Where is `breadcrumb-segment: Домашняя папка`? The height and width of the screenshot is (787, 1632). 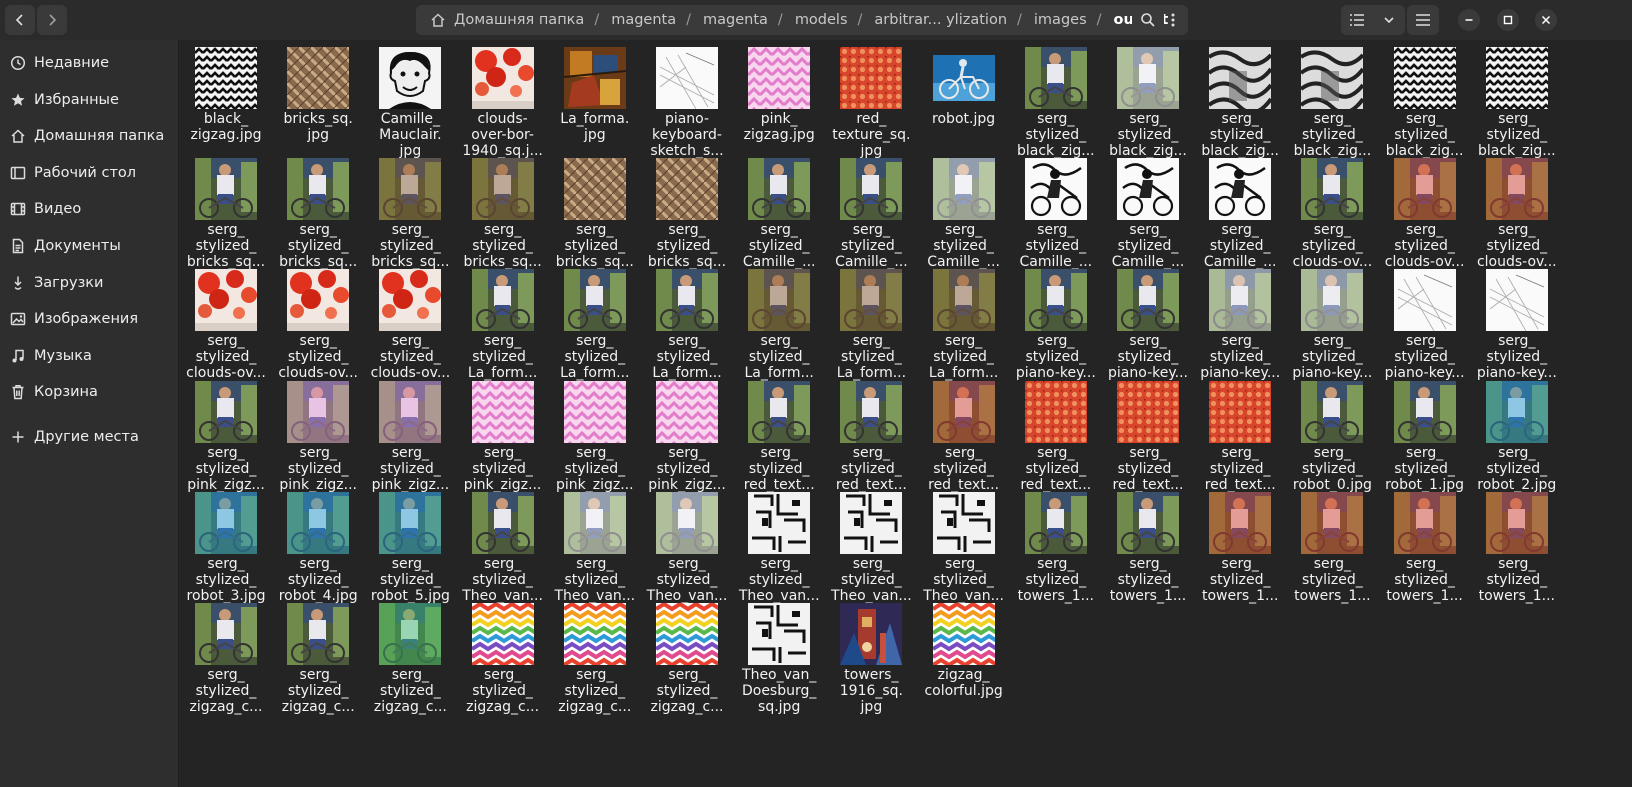
breadcrumb-segment: Домашняя папка is located at coordinates (518, 20).